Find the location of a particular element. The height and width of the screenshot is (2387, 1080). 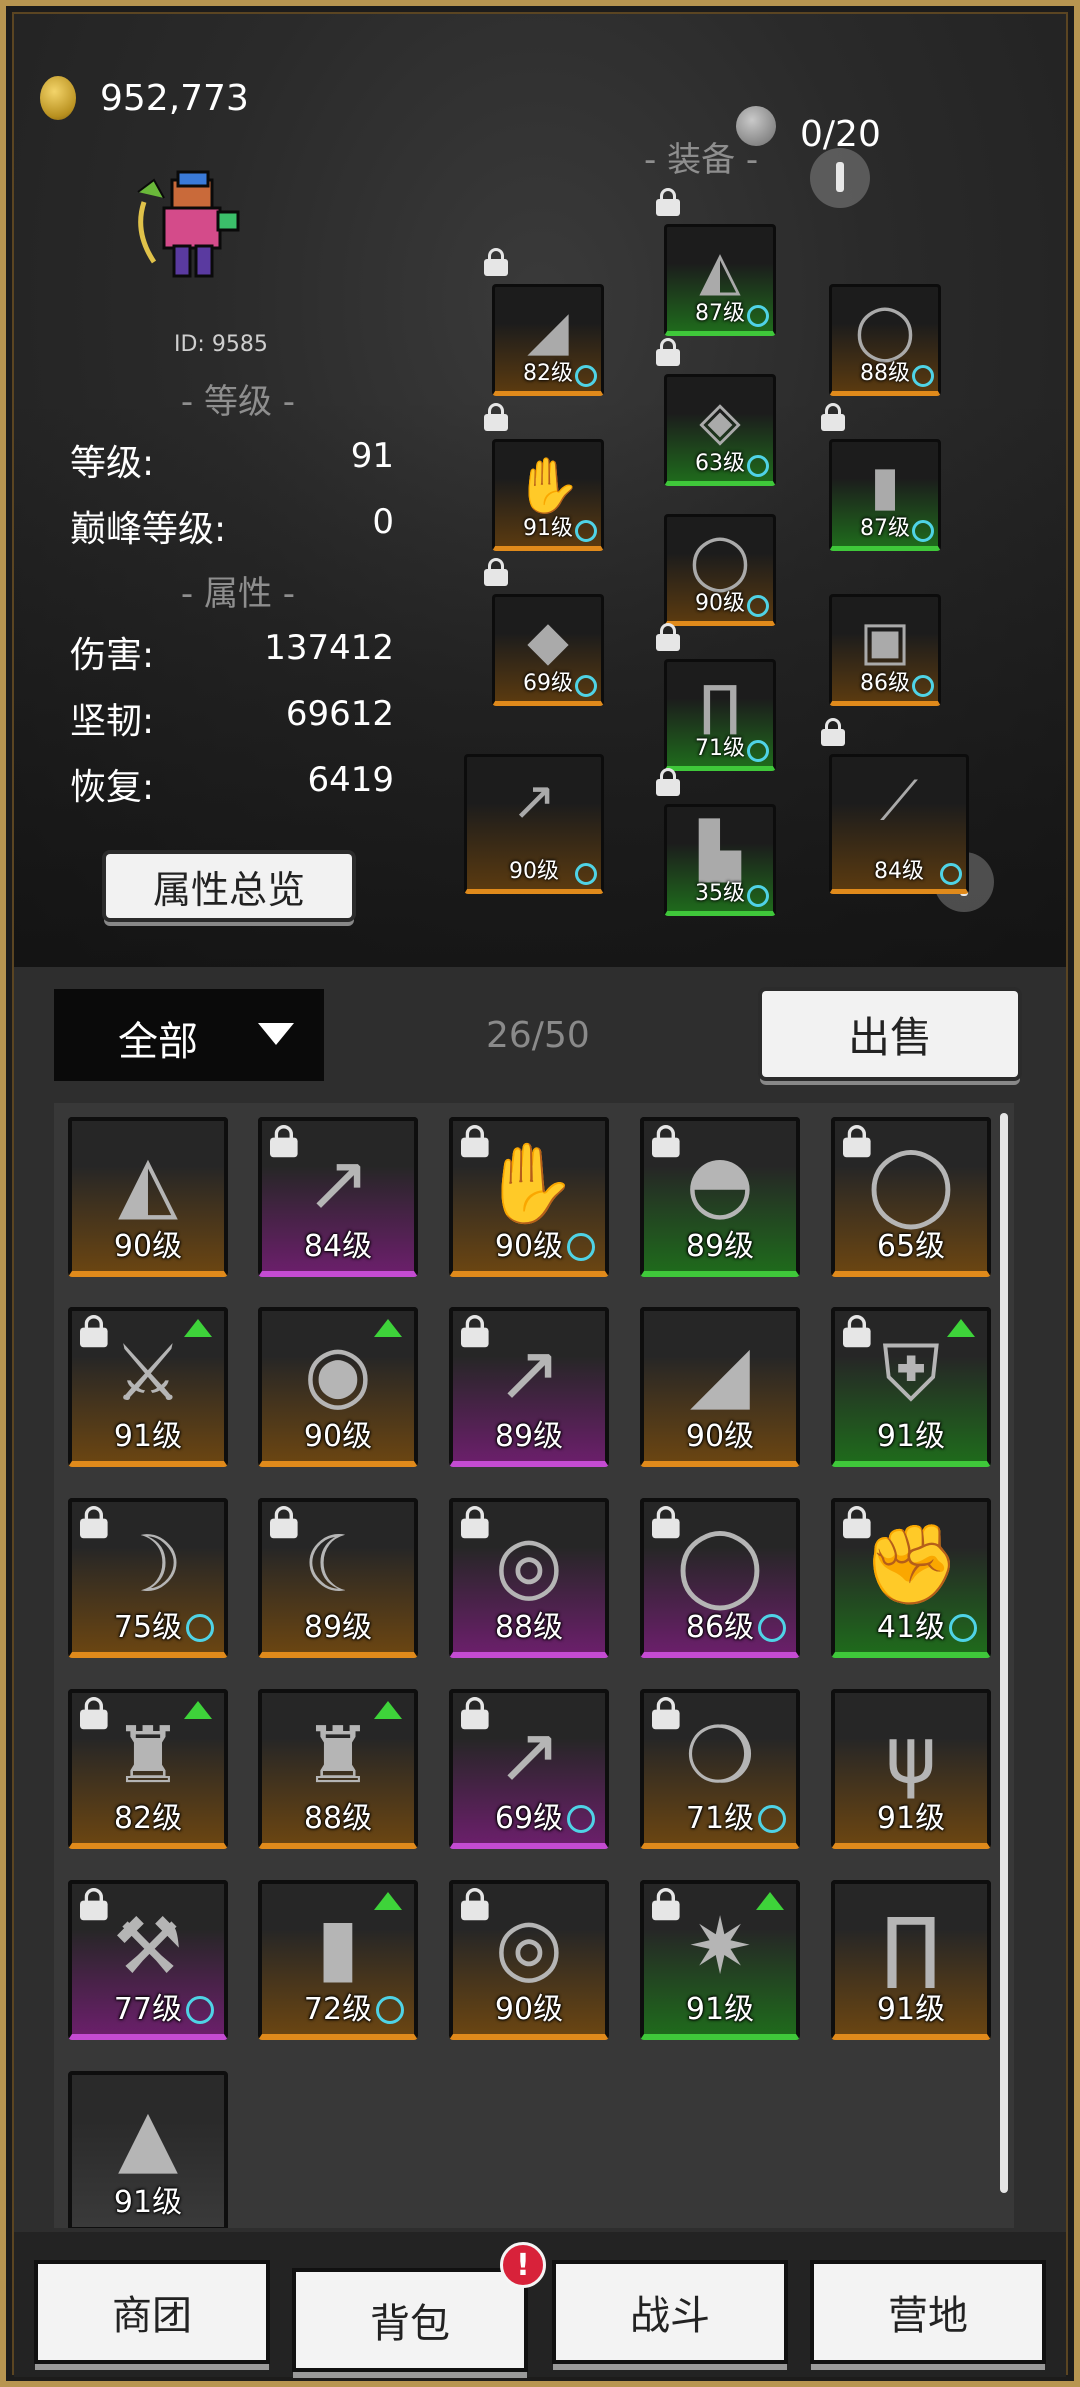

equipment-slot: ◯ 90级 is located at coordinates (720, 570).